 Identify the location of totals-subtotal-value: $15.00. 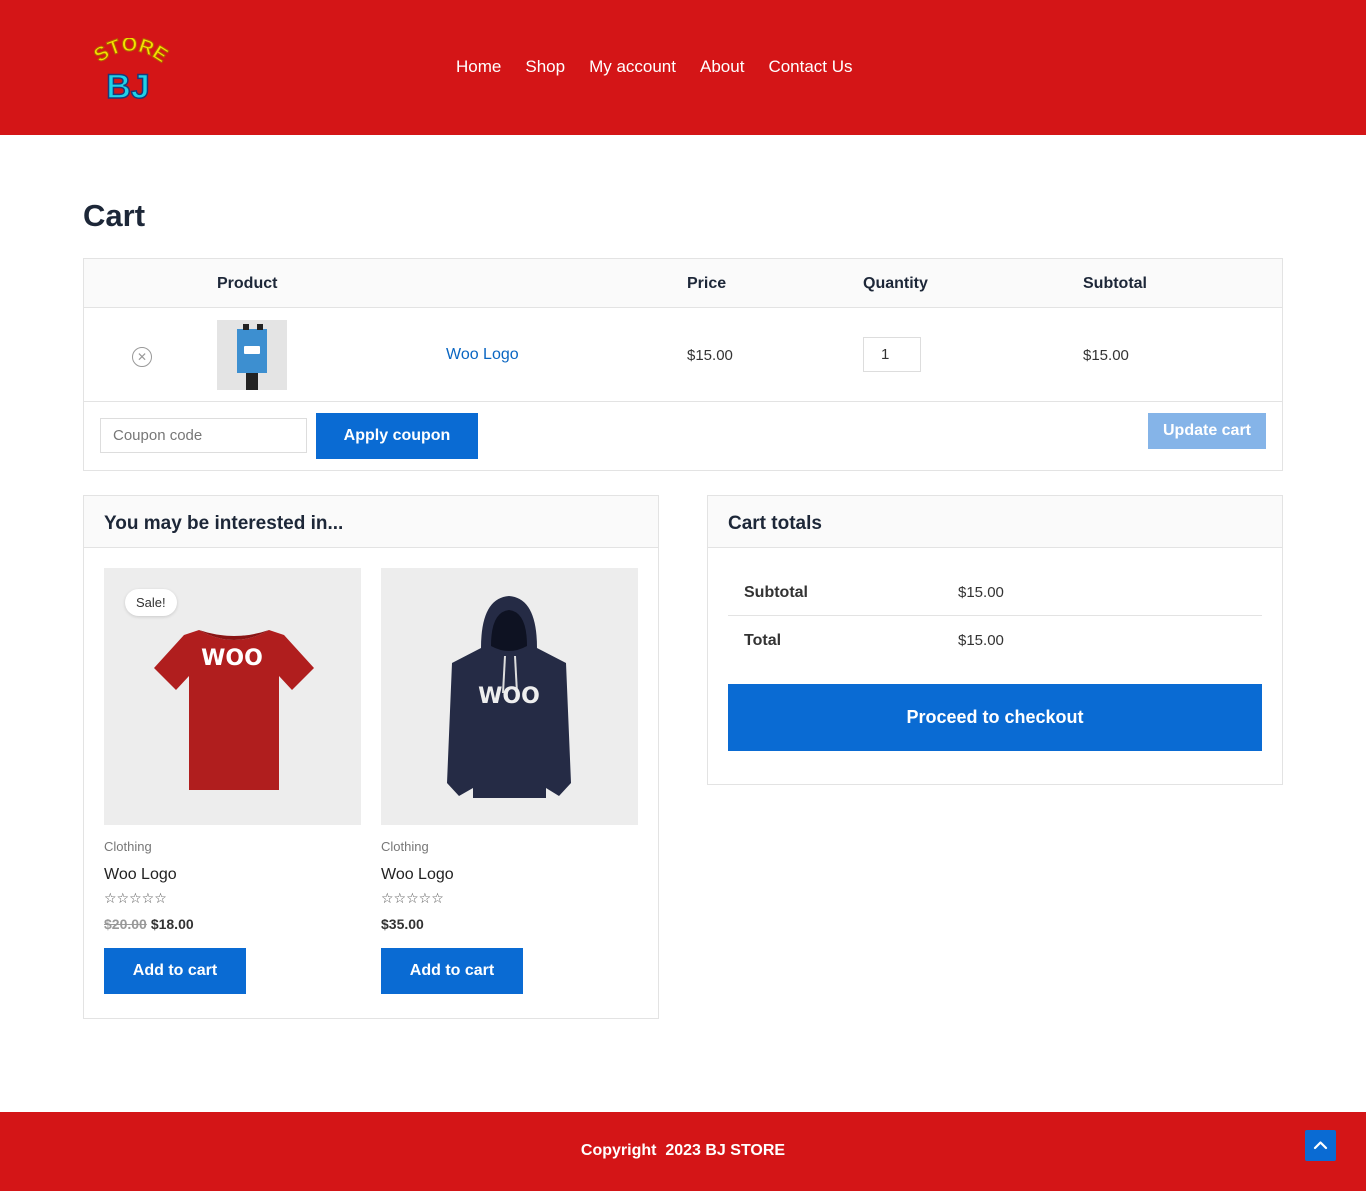
(981, 592).